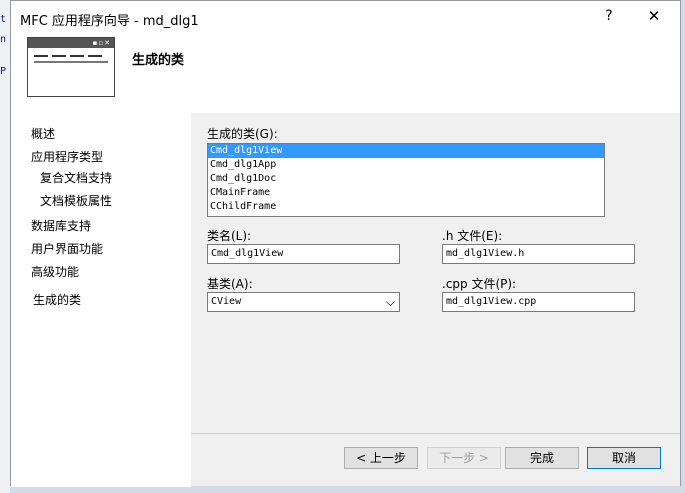 This screenshot has height=493, width=685. I want to click on h-file-label: .h 文件(E):, so click(472, 236).